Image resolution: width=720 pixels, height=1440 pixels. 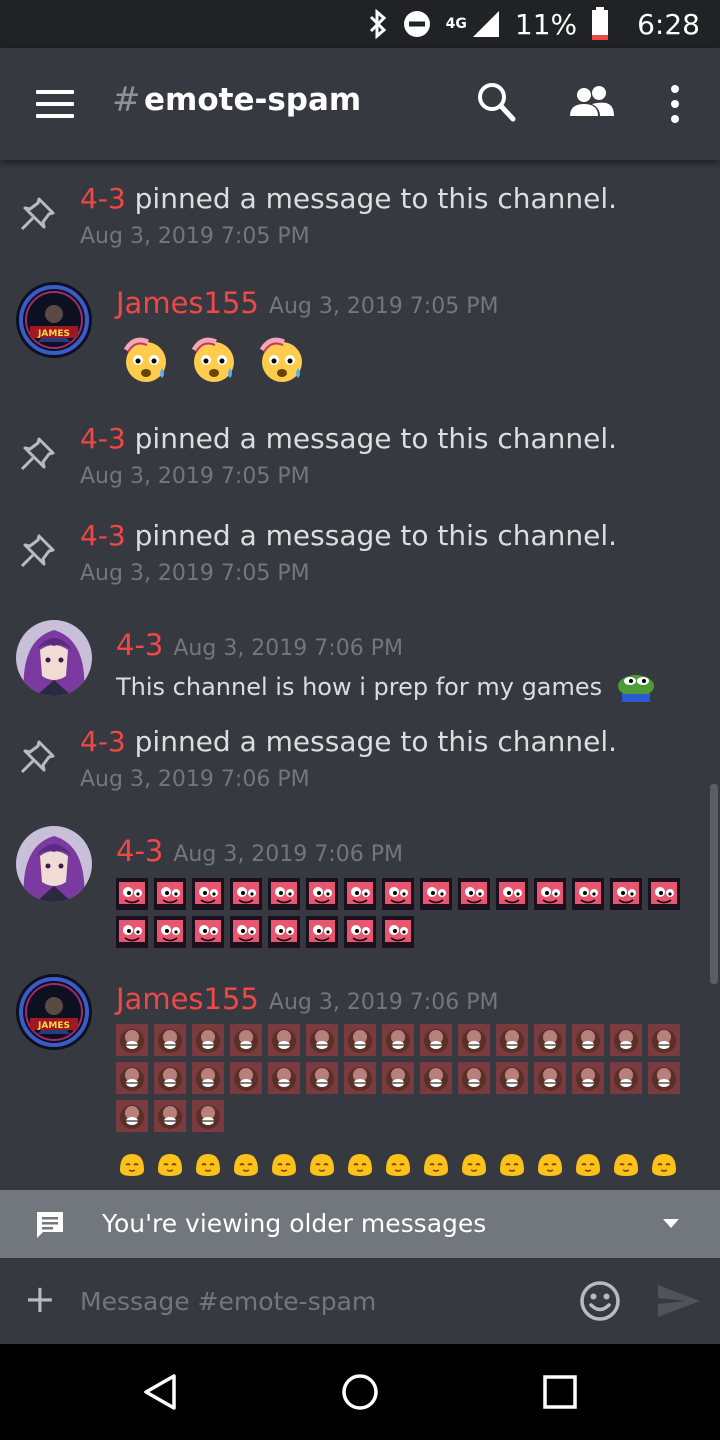 I want to click on emoji-picker-icon, so click(x=600, y=1301).